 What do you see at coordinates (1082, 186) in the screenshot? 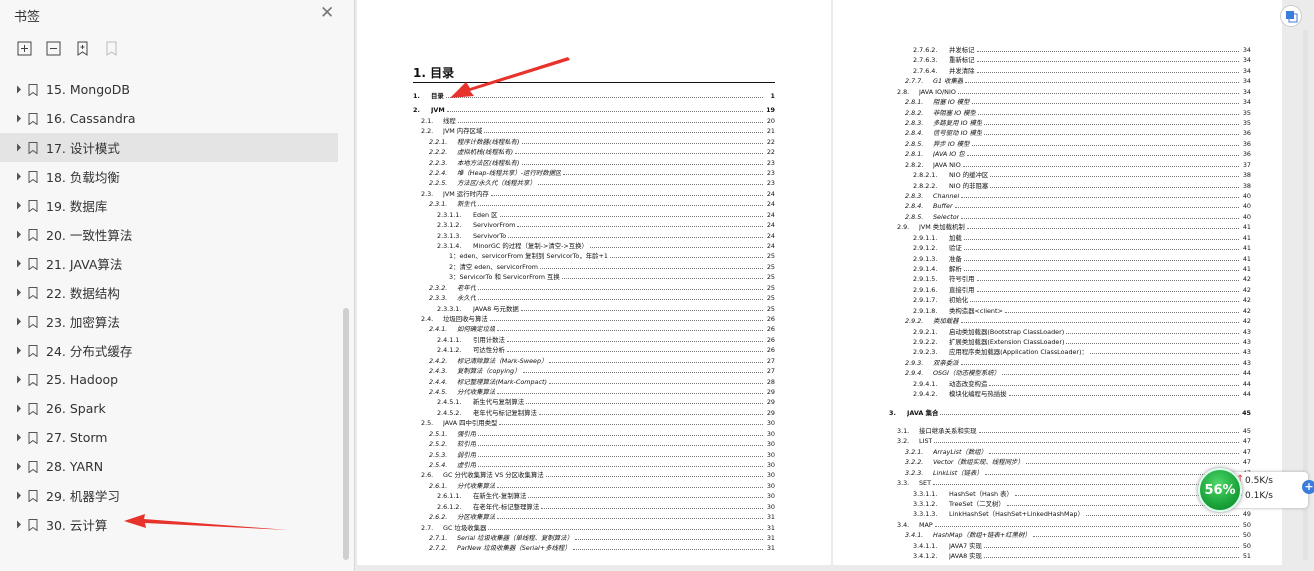
I see `toc-entry: 2.8.2.2. NIO 的非阻塞 38` at bounding box center [1082, 186].